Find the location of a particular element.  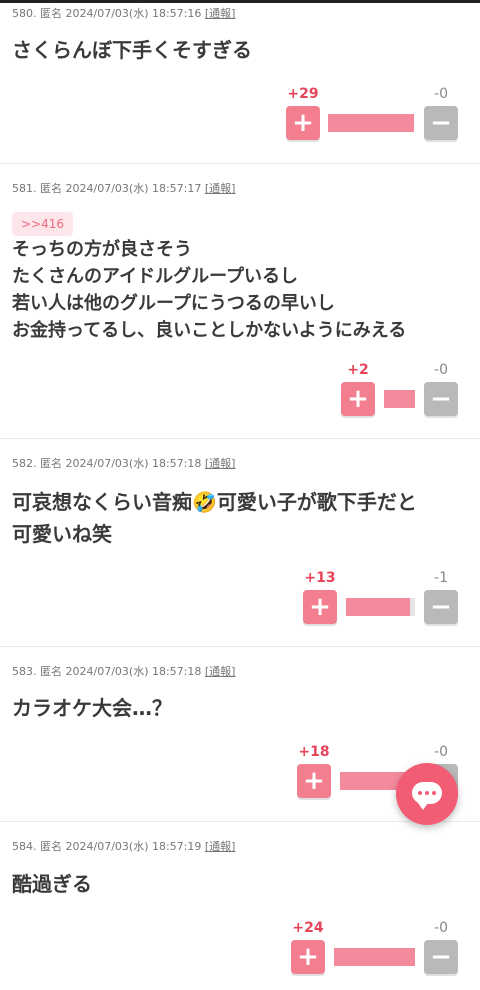

comment-meta: 581. 匿名 2024/07/03(水) 18:57:17 [通報] is located at coordinates (124, 188).